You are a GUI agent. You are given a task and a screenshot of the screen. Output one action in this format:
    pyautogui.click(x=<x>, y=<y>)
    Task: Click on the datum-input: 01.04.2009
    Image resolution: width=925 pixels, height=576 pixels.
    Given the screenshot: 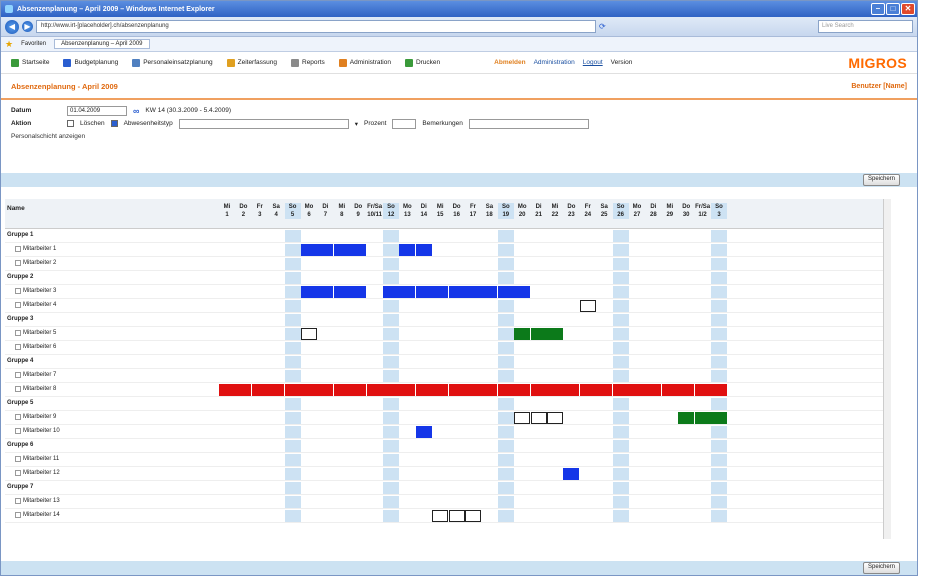 What is the action you would take?
    pyautogui.click(x=97, y=110)
    